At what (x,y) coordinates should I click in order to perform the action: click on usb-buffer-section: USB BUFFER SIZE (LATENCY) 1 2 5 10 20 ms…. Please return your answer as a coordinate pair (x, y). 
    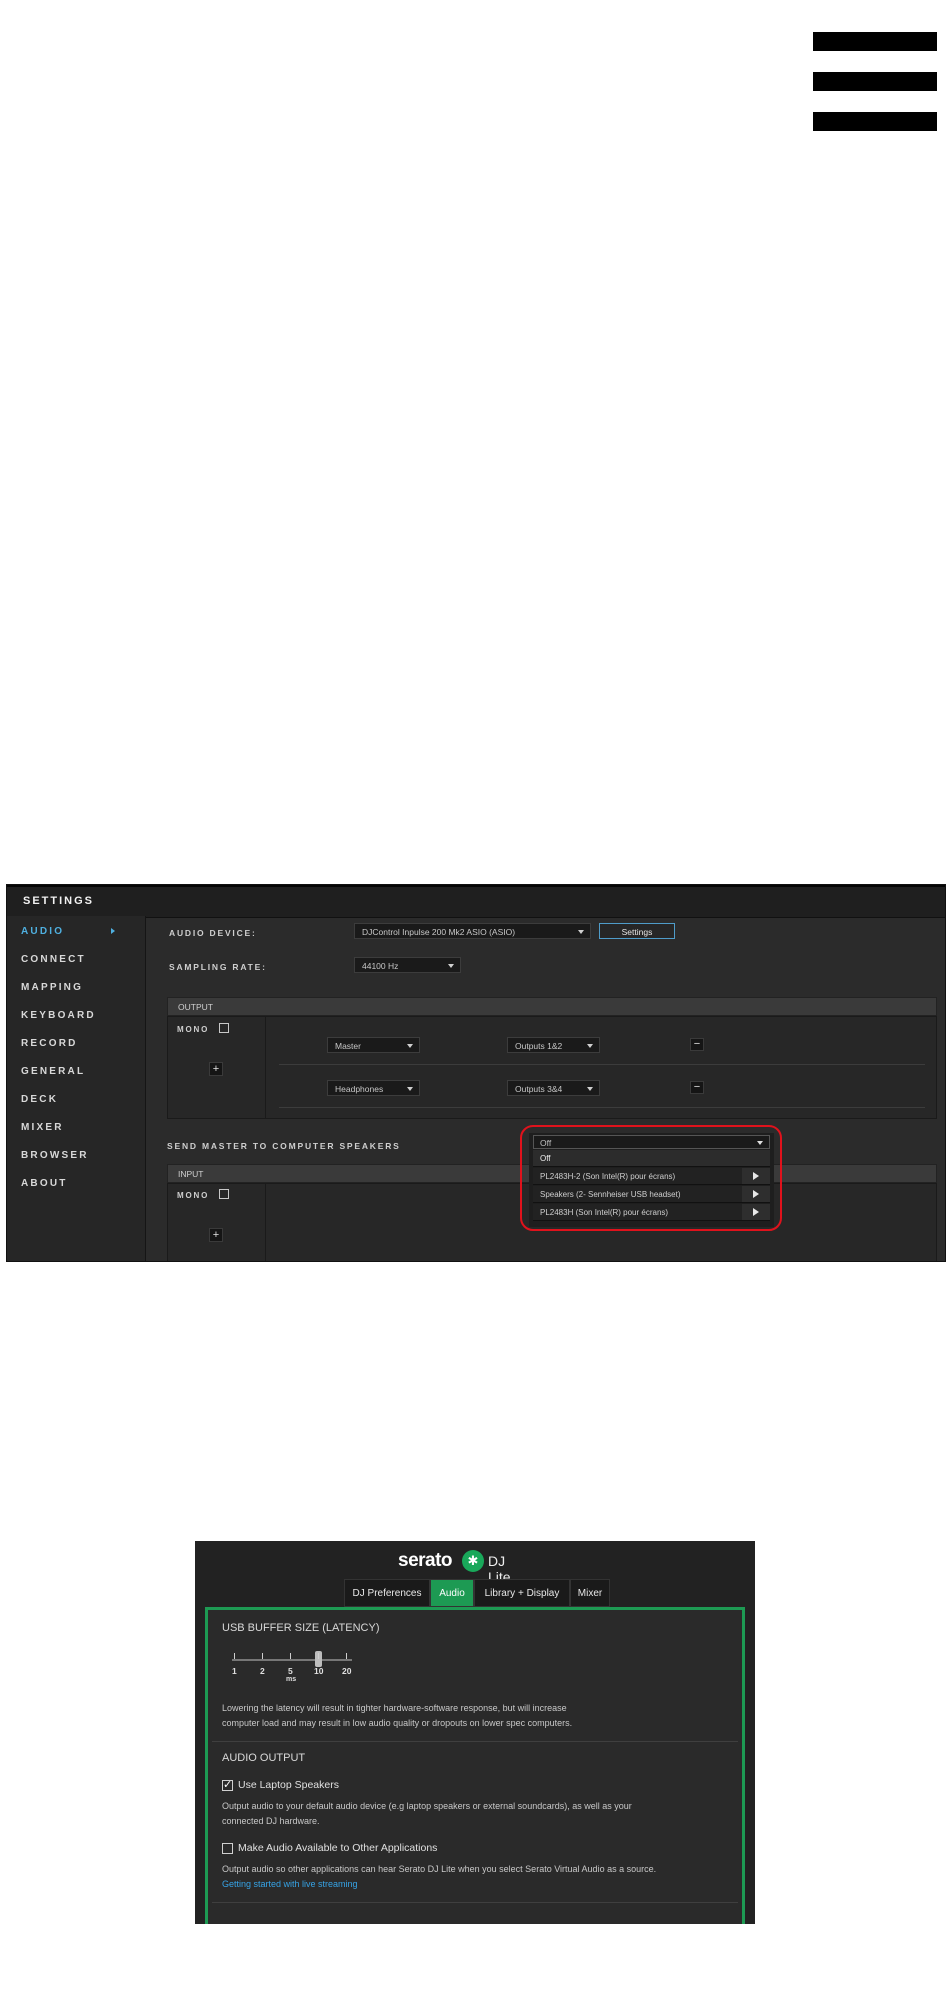
    Looking at the image, I should click on (475, 1677).